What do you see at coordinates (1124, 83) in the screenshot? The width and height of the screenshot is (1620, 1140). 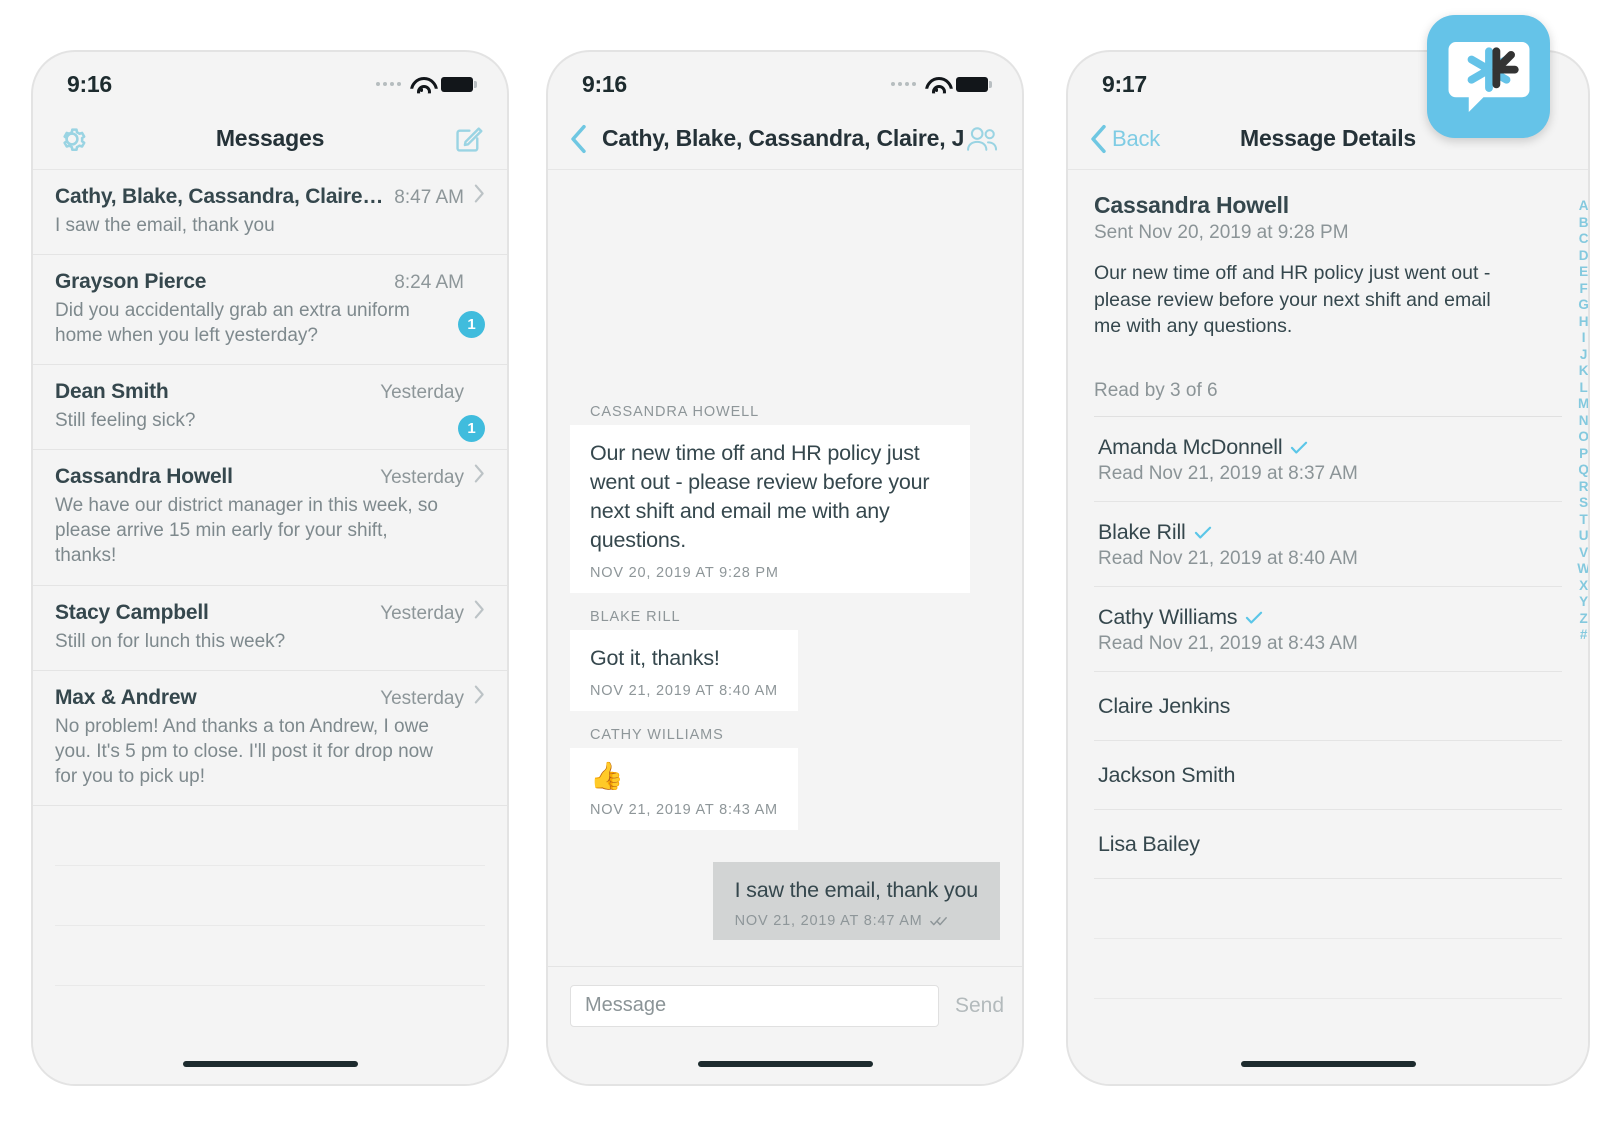 I see `status-clock: 9:17` at bounding box center [1124, 83].